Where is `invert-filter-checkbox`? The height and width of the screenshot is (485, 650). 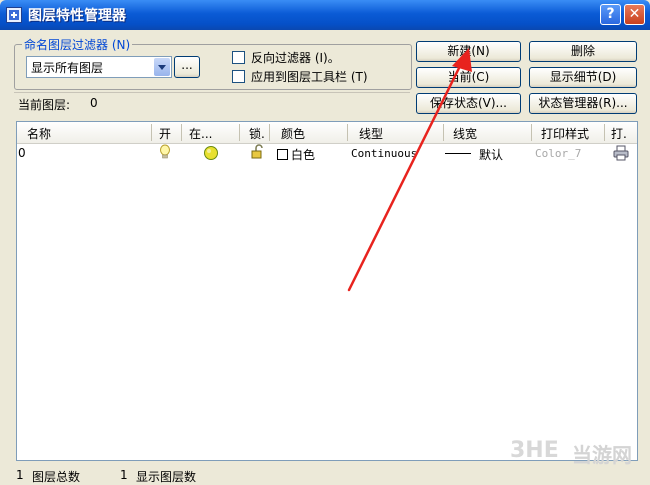 invert-filter-checkbox is located at coordinates (238, 57).